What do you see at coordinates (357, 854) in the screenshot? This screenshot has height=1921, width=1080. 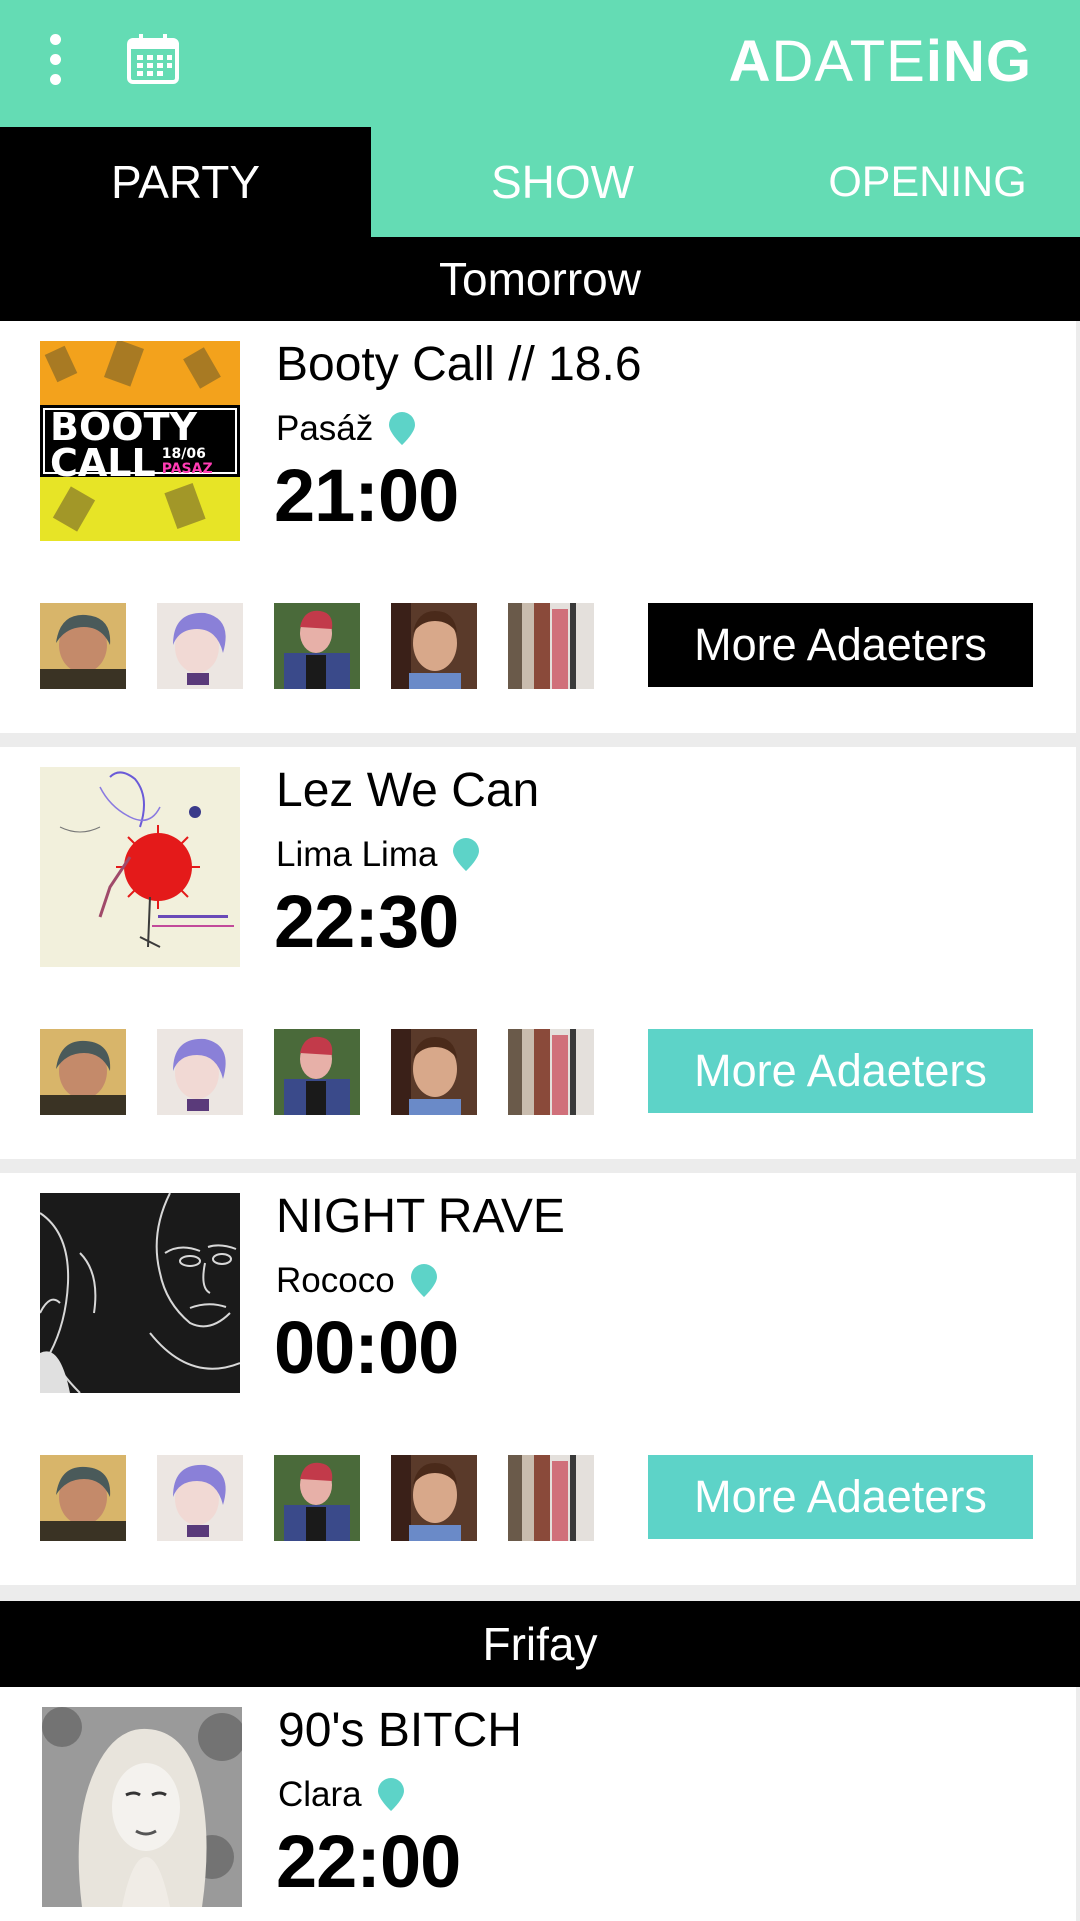 I see `venue-name: Lima Lima` at bounding box center [357, 854].